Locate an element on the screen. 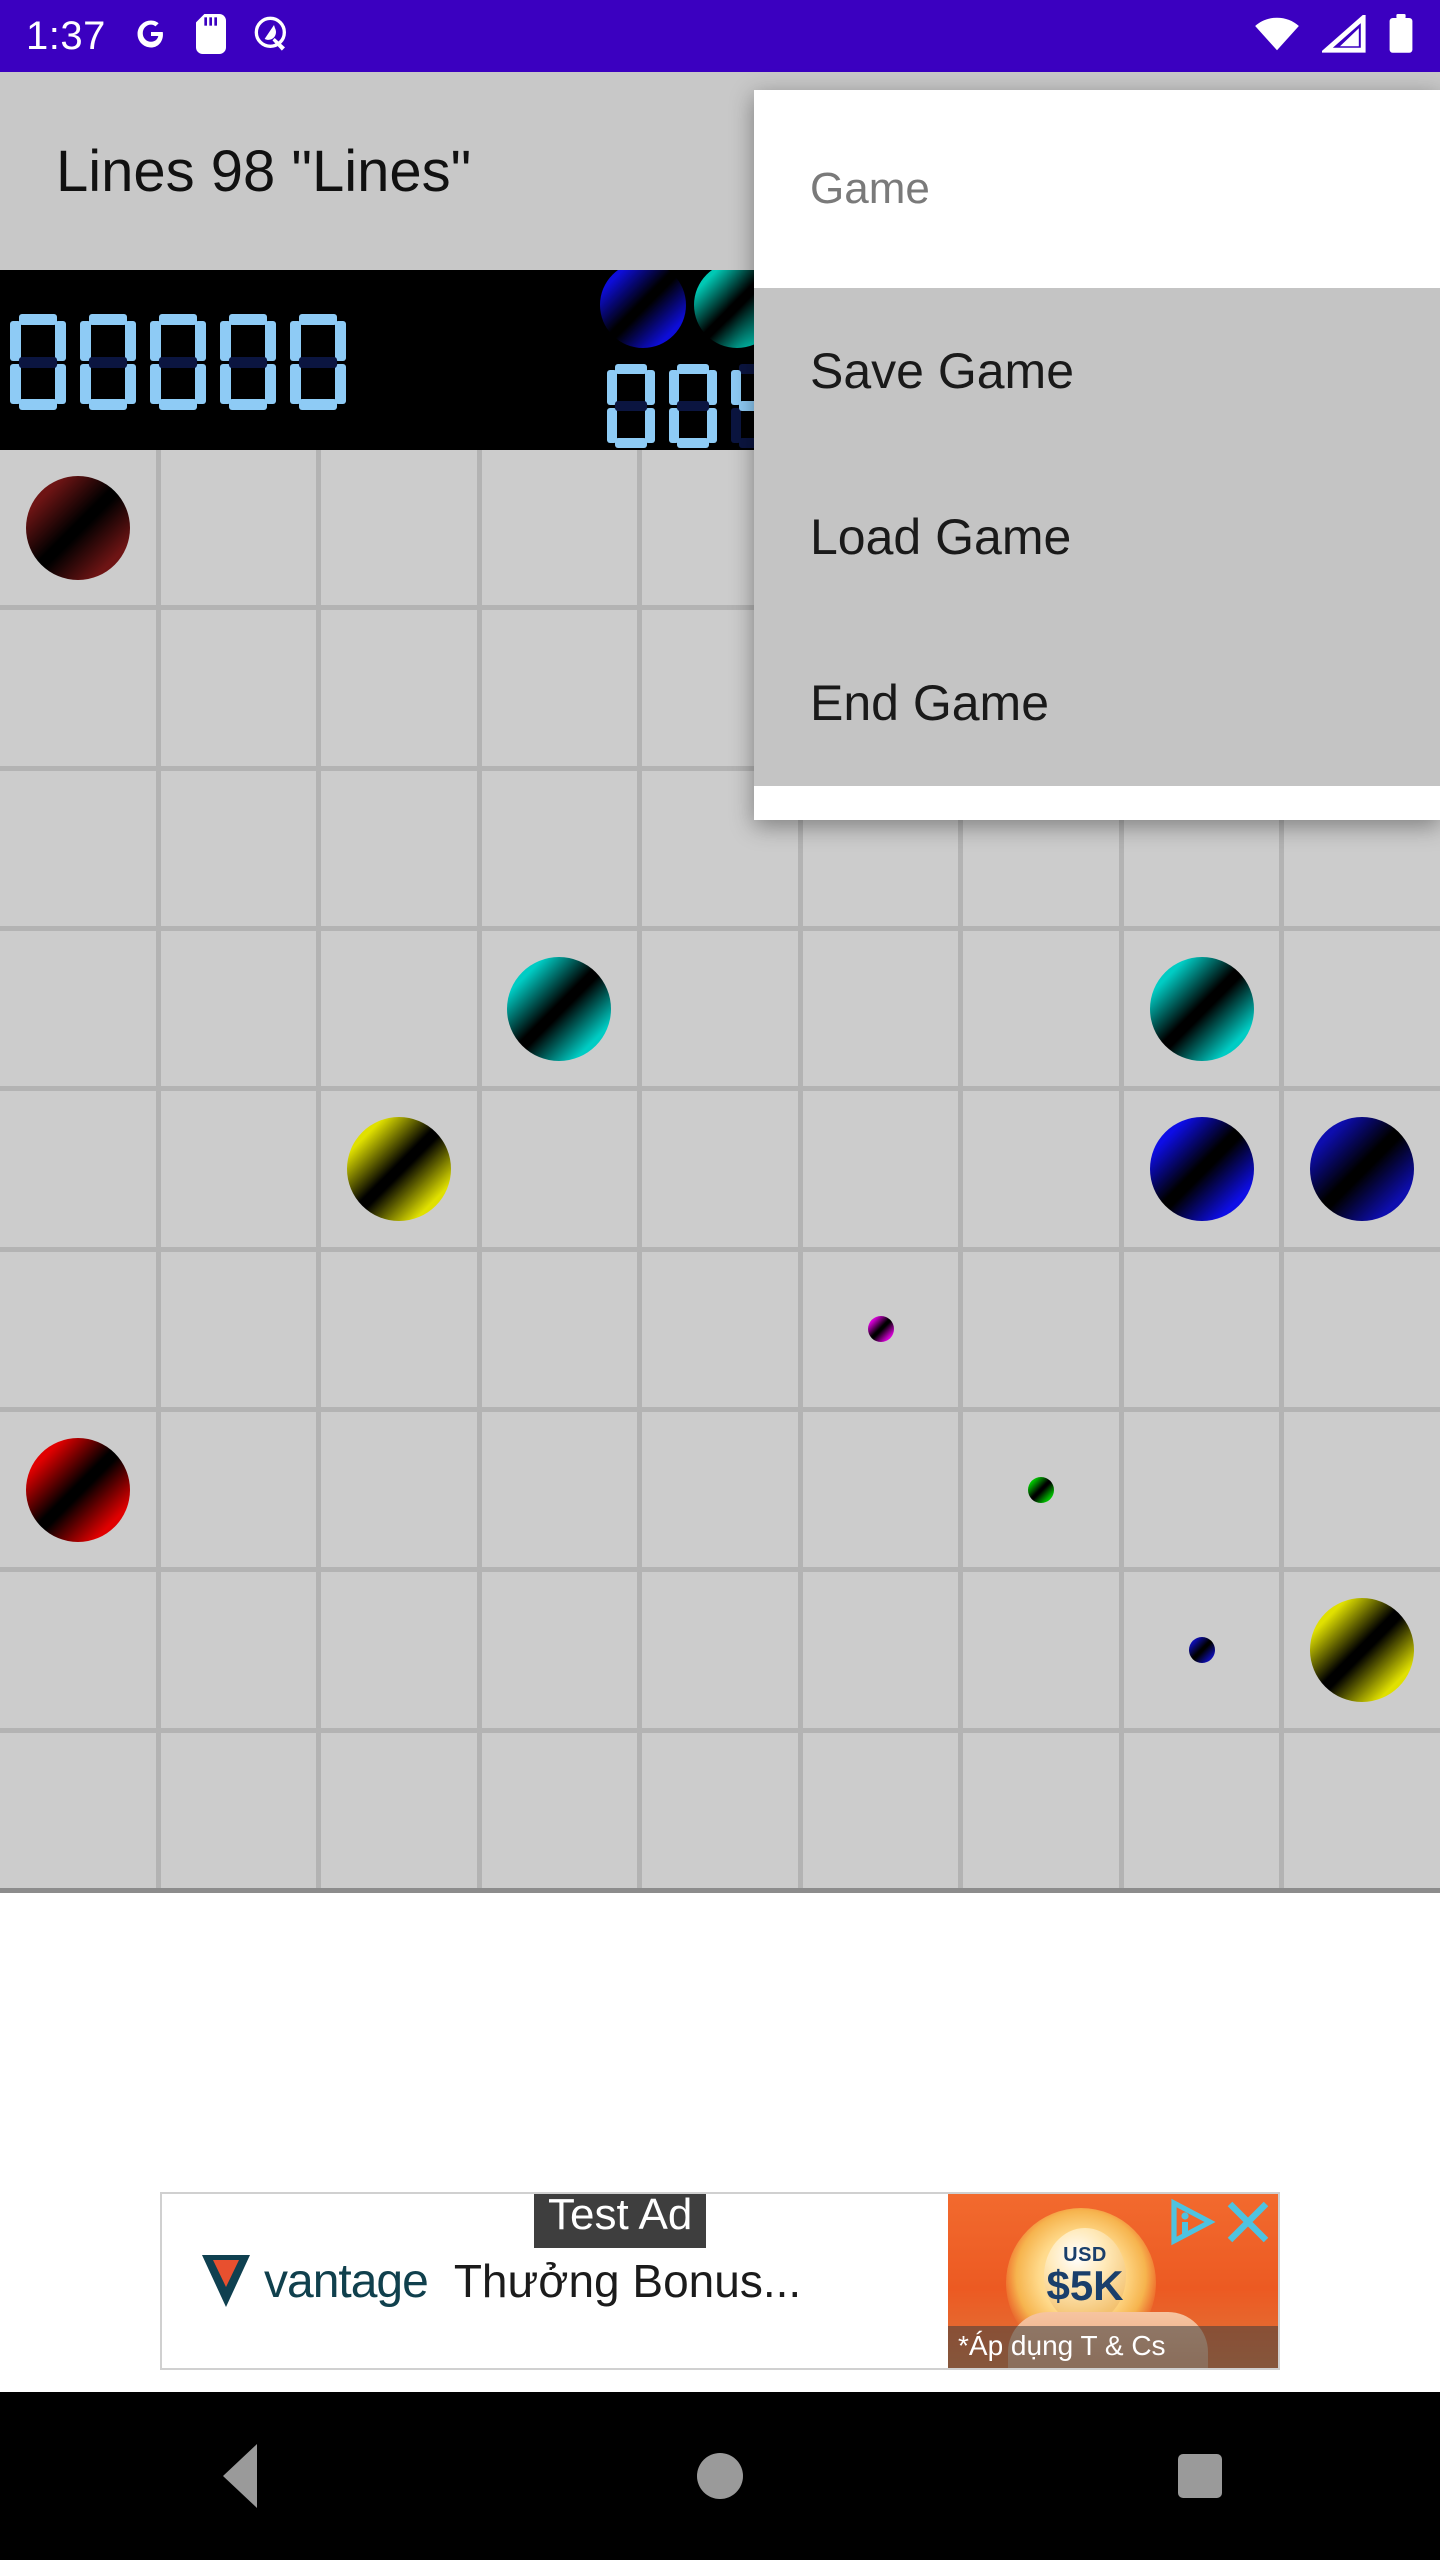  ball-navy-new is located at coordinates (1201, 1649).